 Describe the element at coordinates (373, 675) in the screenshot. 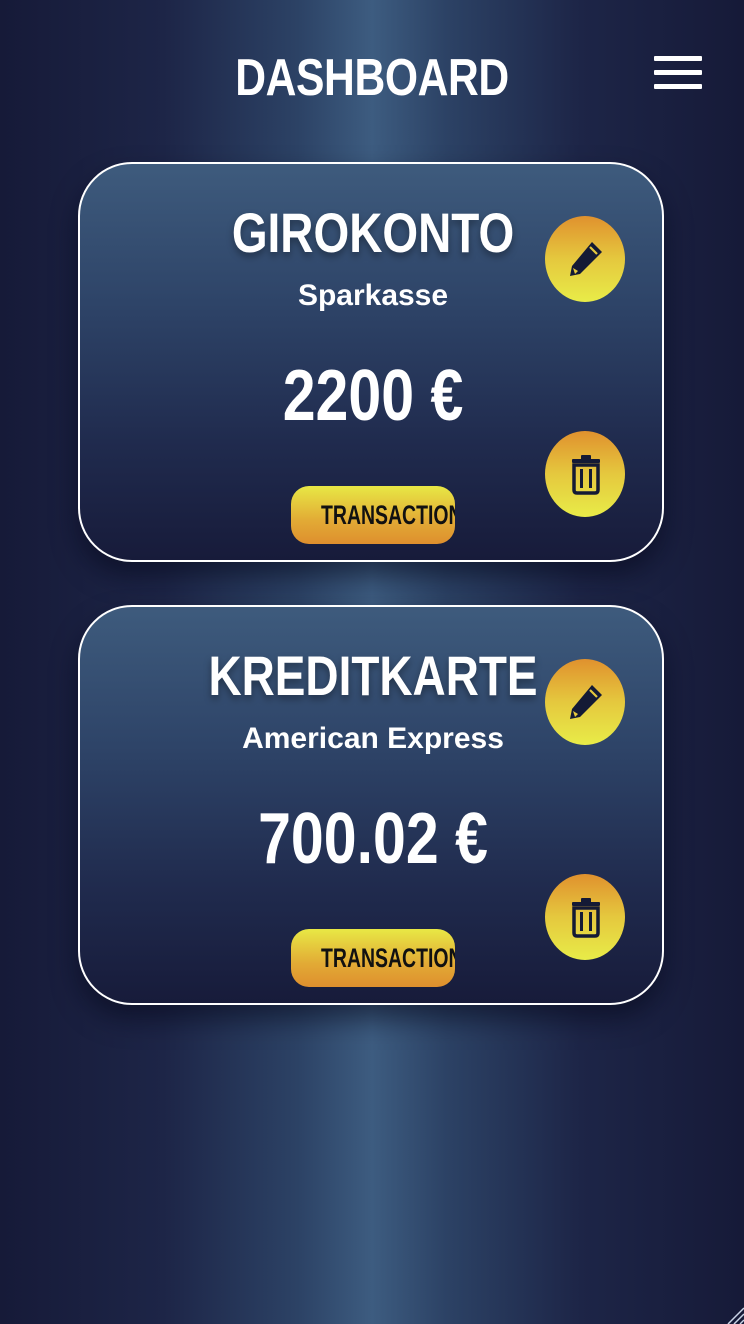

I see `account-name: KREDITKARTE` at that location.